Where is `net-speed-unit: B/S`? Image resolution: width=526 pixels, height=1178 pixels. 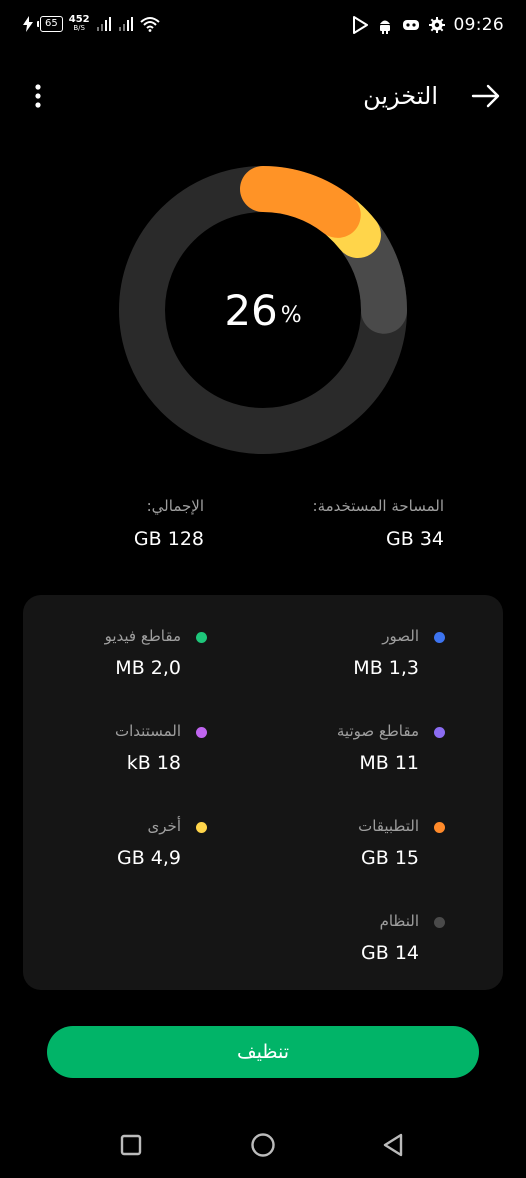 net-speed-unit: B/S is located at coordinates (79, 28).